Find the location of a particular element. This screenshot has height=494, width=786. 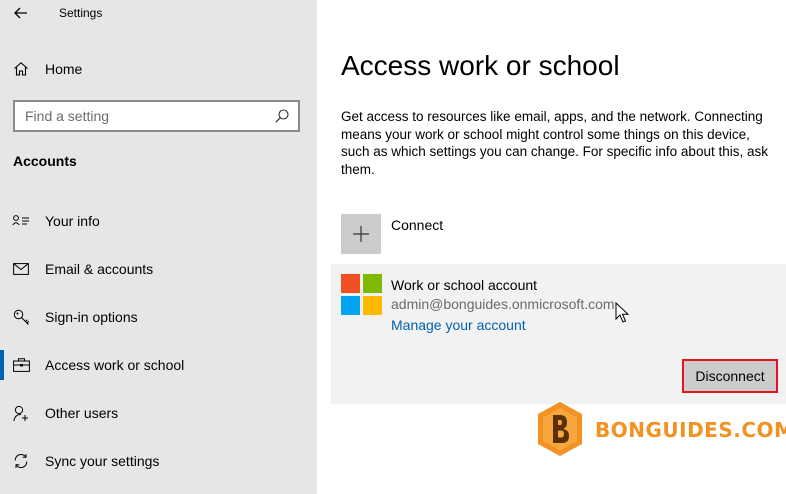

sidebar-item-label: Your info is located at coordinates (72, 221).